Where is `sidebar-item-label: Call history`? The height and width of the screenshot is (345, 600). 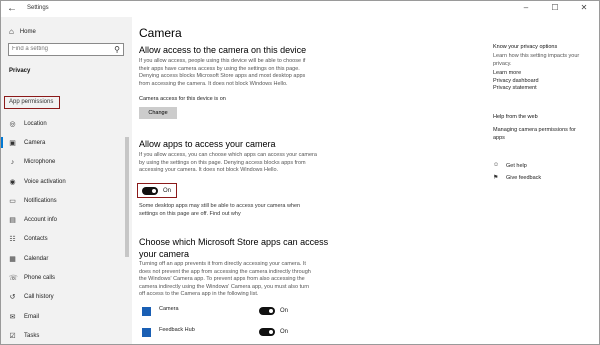 sidebar-item-label: Call history is located at coordinates (39, 297).